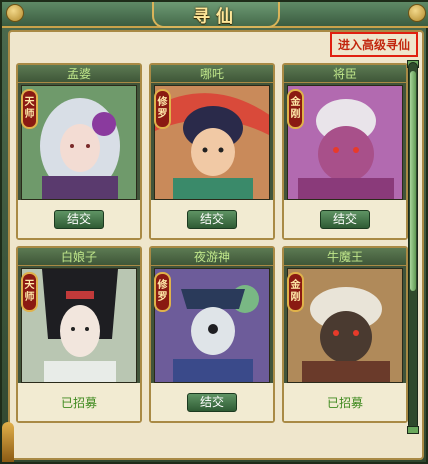 This screenshot has width=428, height=464. I want to click on character-name: 孟婆, so click(79, 74).